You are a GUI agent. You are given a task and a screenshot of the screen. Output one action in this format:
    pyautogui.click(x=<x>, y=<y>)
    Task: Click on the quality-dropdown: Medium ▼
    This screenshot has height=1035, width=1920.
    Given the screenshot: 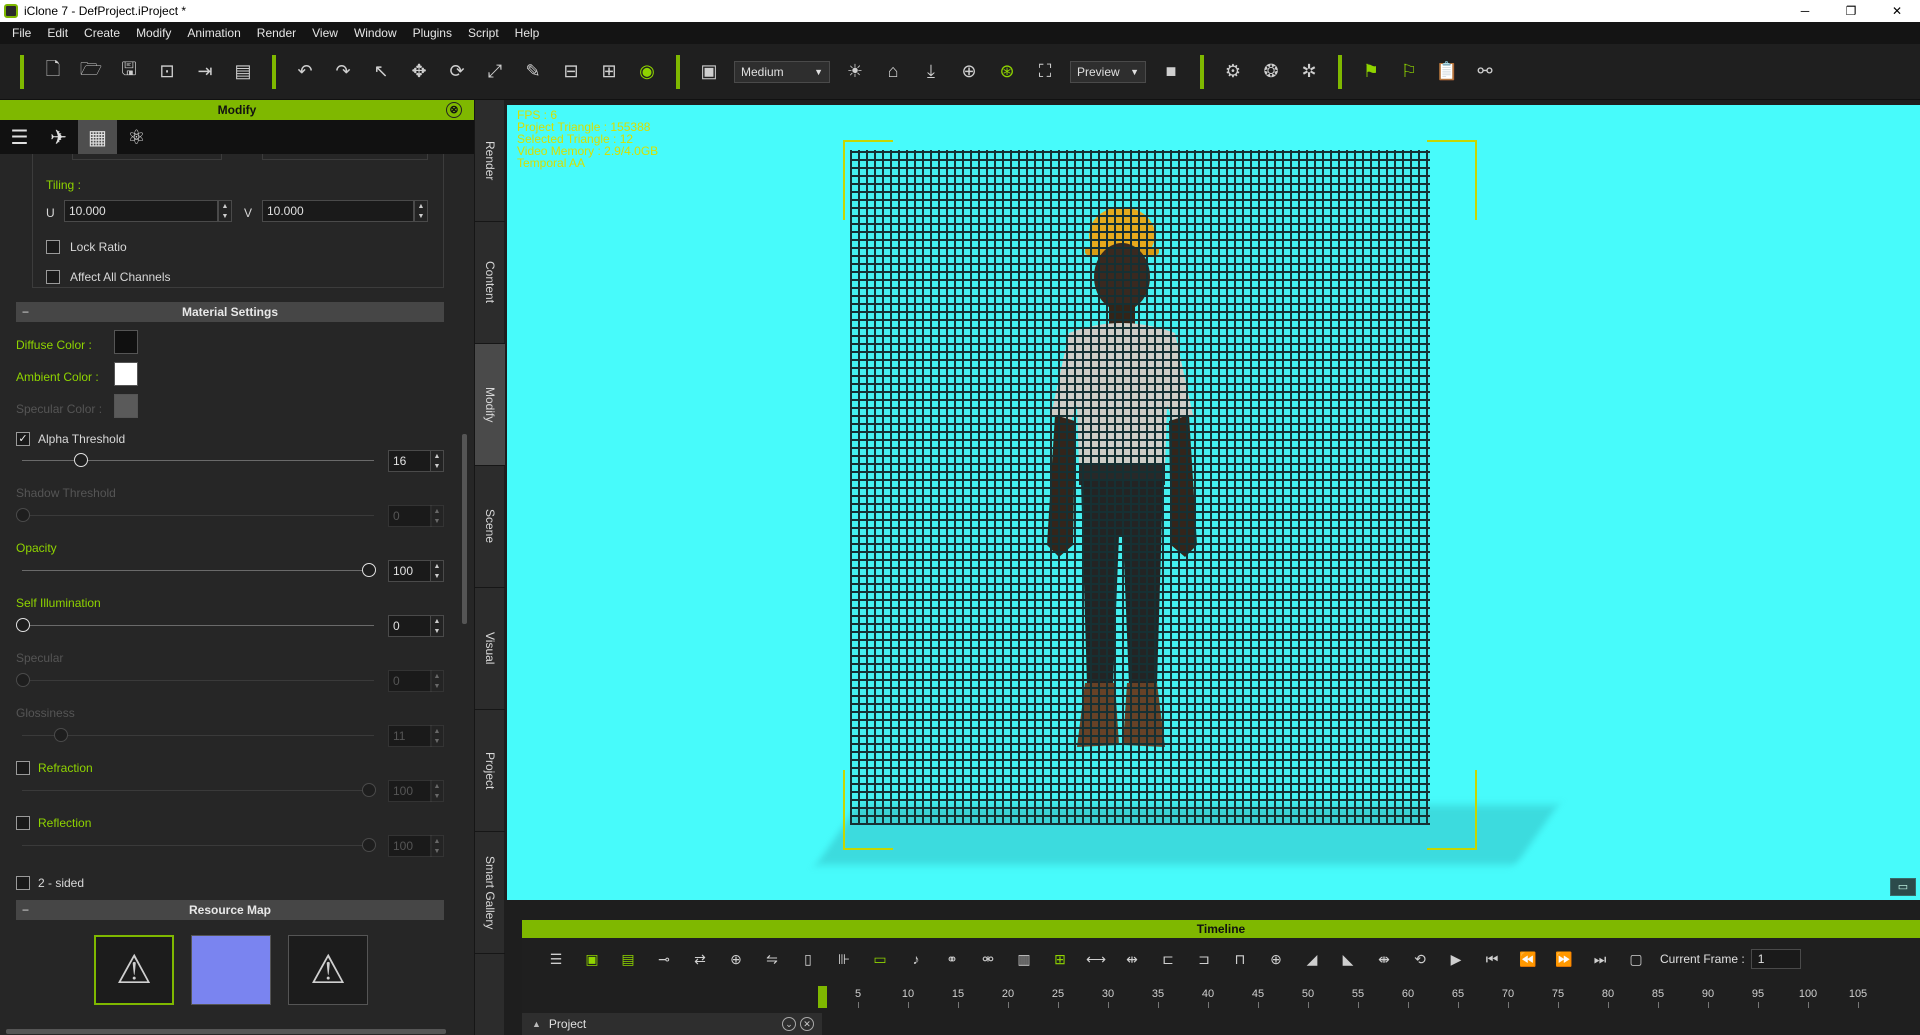 What is the action you would take?
    pyautogui.click(x=782, y=71)
    